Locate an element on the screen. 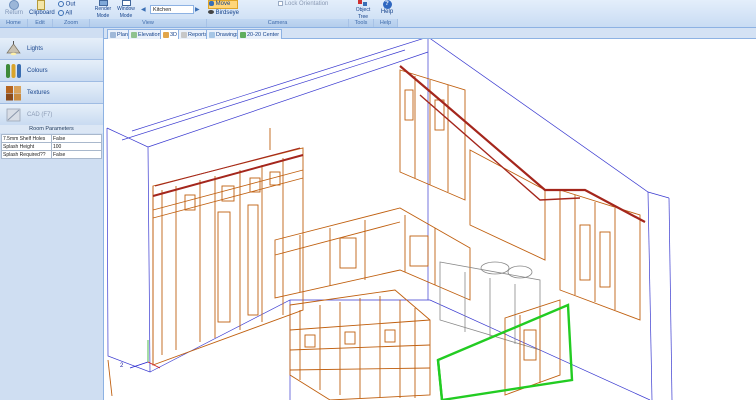 The height and width of the screenshot is (400, 756). lights-button: Lights is located at coordinates (51, 49).